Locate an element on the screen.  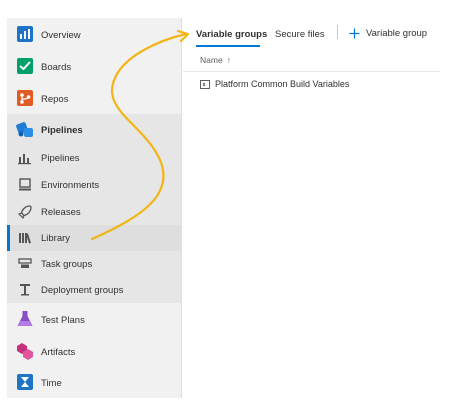
plus-icon is located at coordinates (354, 33).